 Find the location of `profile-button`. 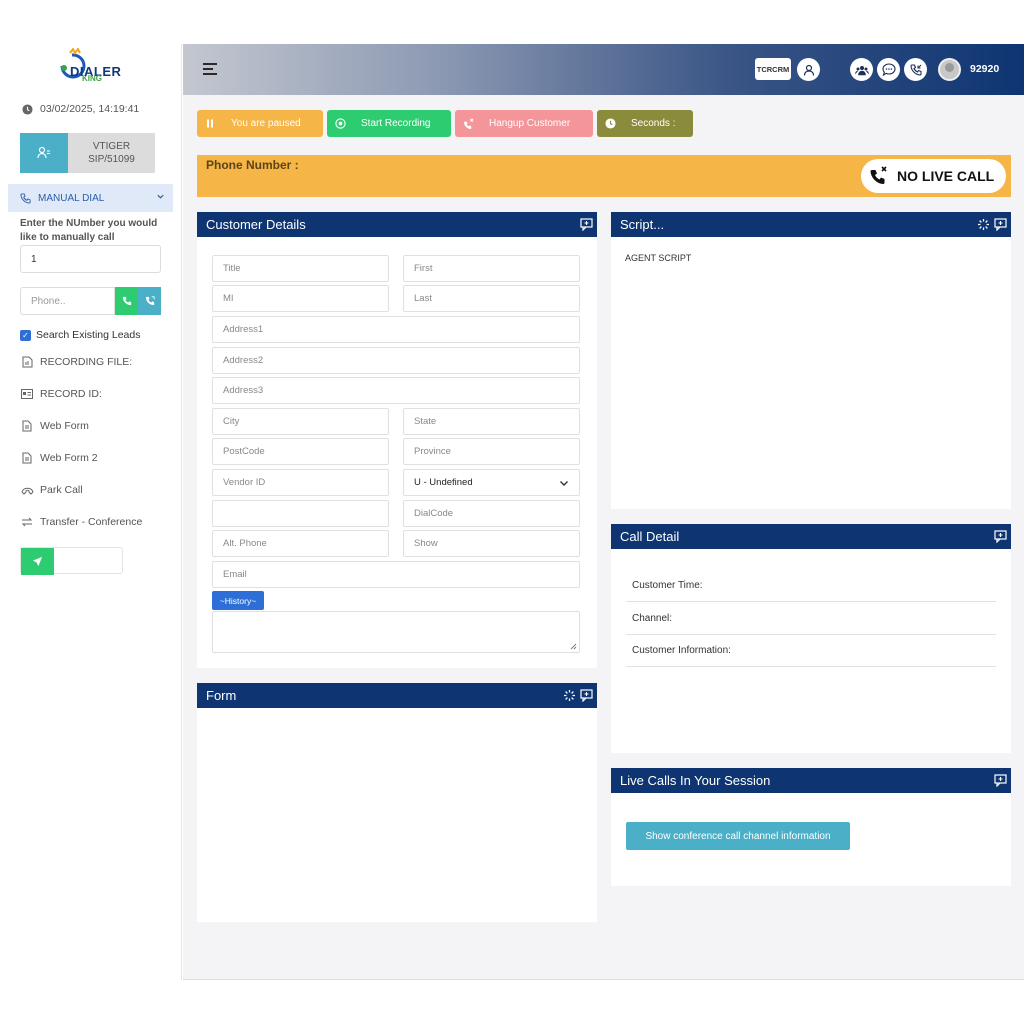

profile-button is located at coordinates (808, 69).